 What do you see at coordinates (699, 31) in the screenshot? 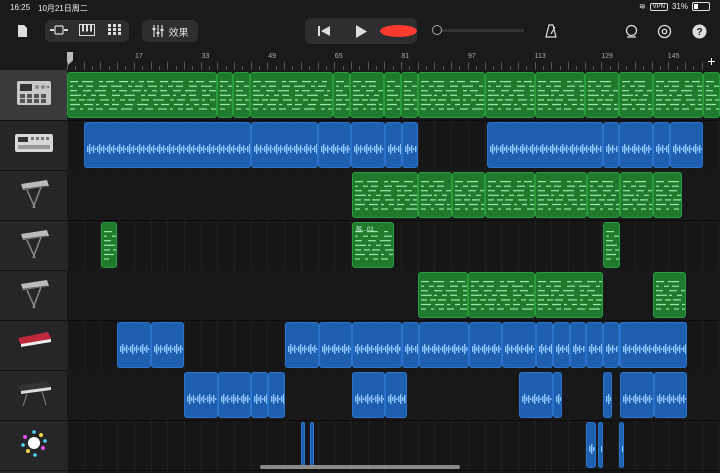
I see `help-button: ?` at bounding box center [699, 31].